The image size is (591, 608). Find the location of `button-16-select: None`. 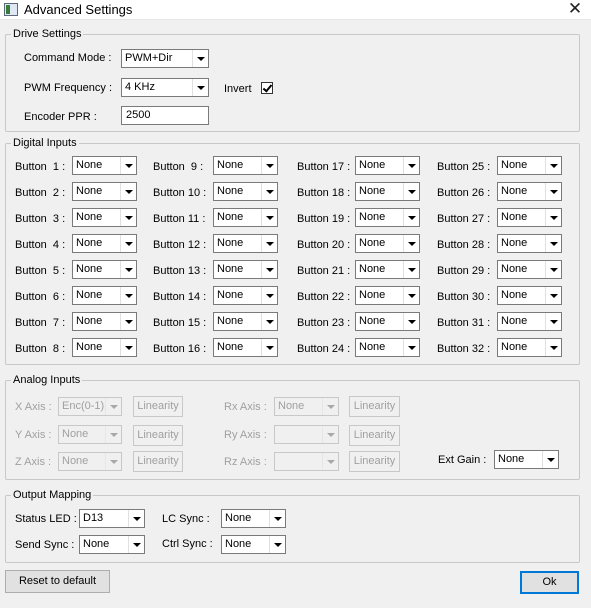

button-16-select: None is located at coordinates (245, 347).